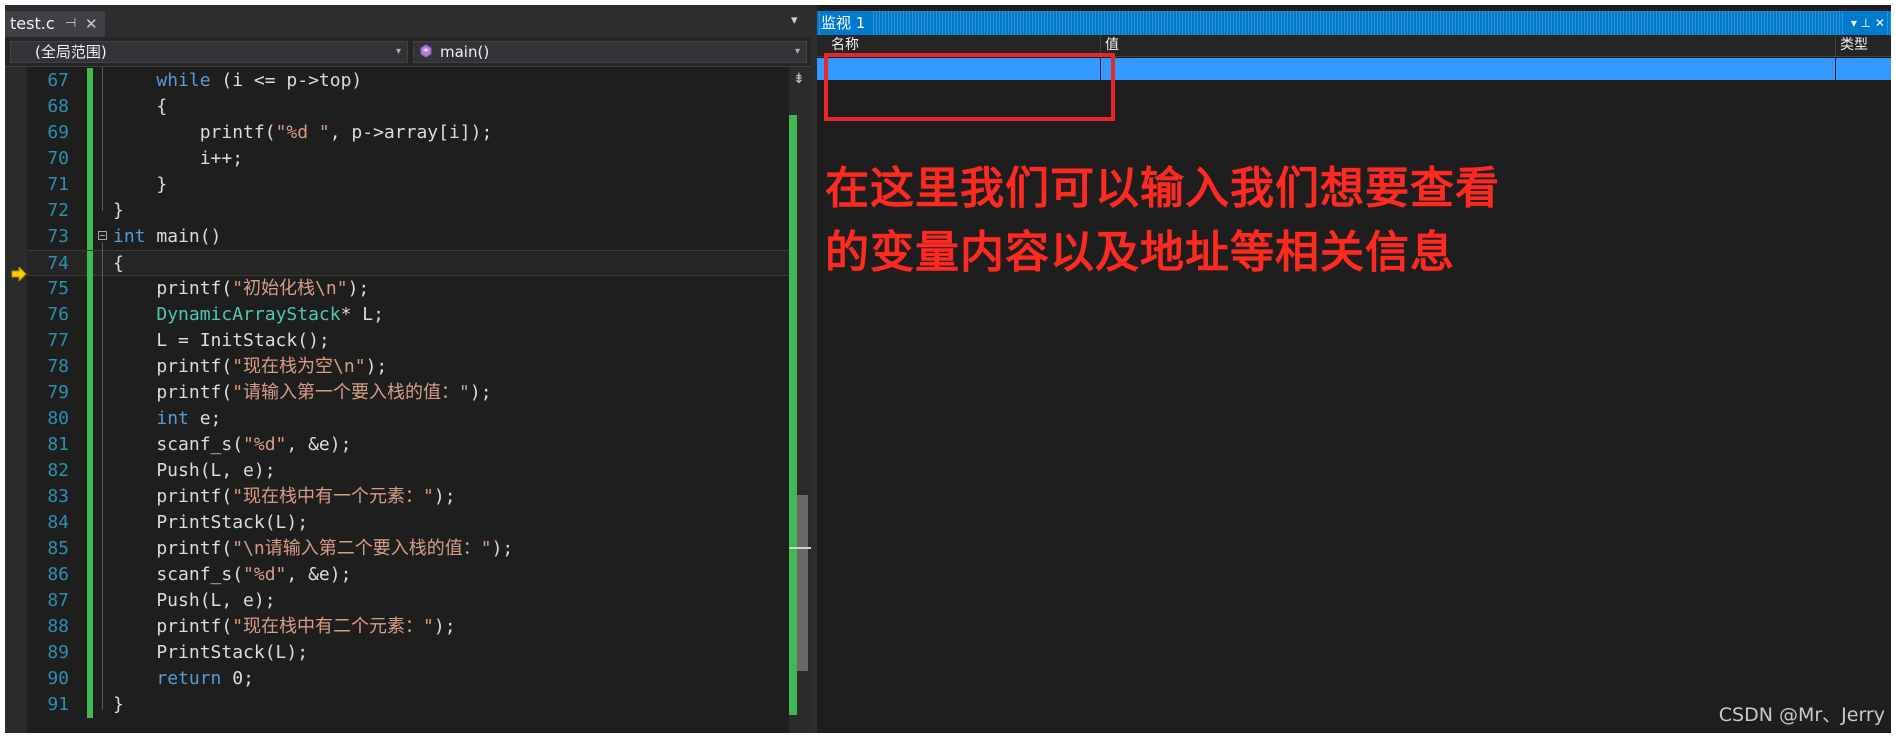 Image resolution: width=1896 pixels, height=737 pixels. Describe the element at coordinates (408, 263) in the screenshot. I see `code-line: 74 {` at that location.